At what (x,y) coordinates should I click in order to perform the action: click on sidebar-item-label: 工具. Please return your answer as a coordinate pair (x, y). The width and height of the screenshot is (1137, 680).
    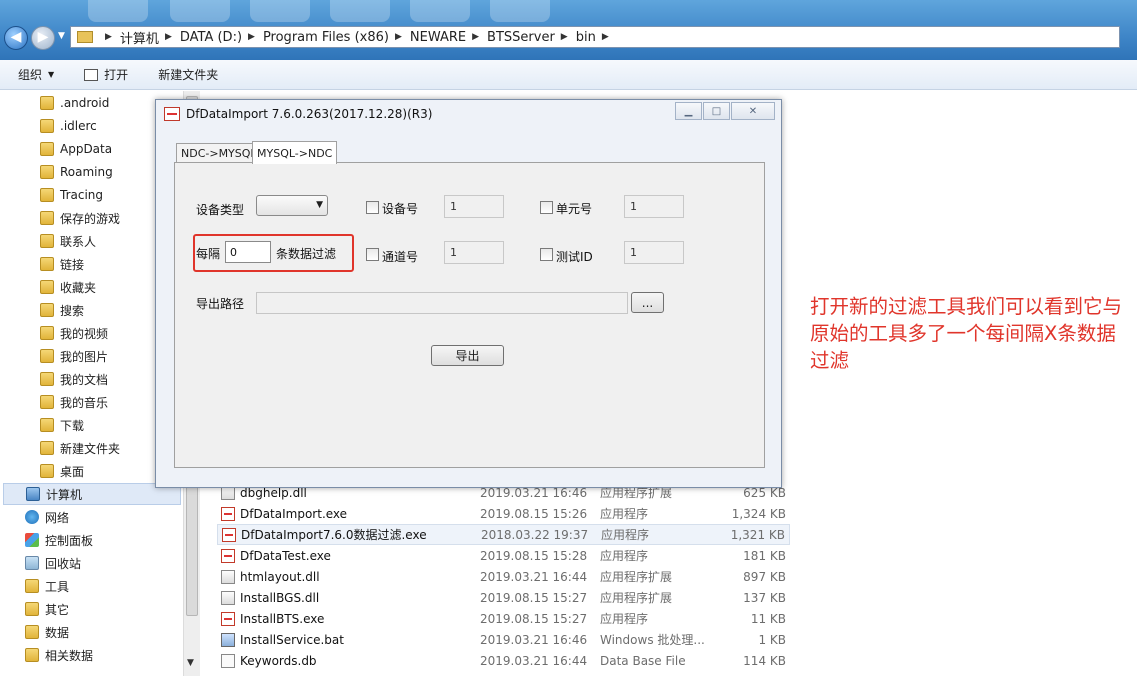
    Looking at the image, I should click on (57, 586).